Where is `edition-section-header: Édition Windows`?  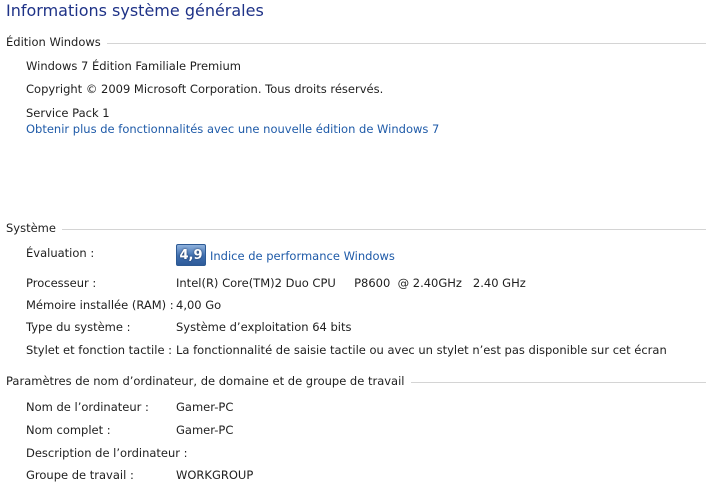
edition-section-header: Édition Windows is located at coordinates (356, 42).